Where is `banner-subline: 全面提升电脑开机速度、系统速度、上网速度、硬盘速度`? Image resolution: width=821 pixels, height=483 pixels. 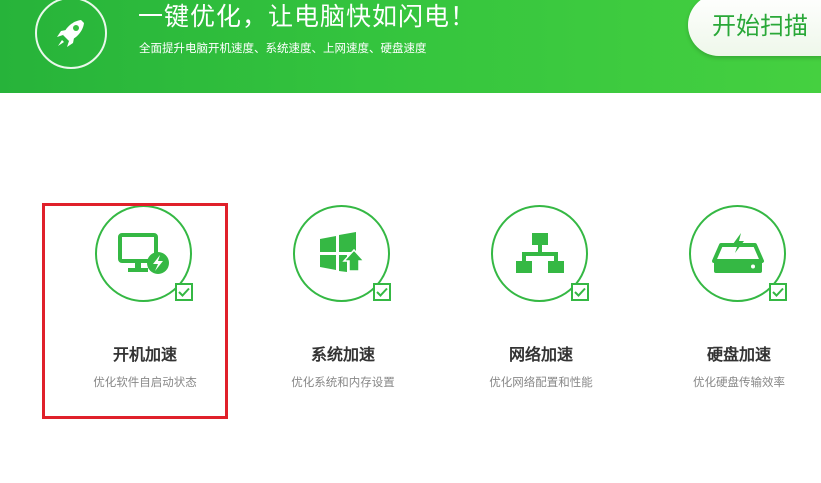 banner-subline: 全面提升电脑开机速度、系统速度、上网速度、硬盘速度 is located at coordinates (283, 48).